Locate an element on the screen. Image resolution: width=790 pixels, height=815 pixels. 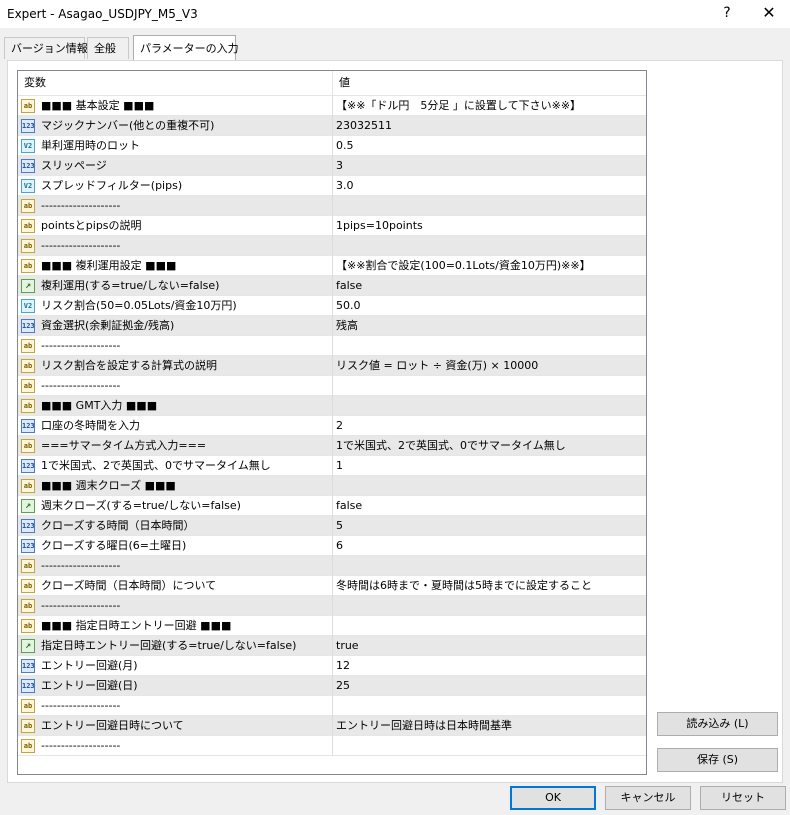
value-cell: 50.0 is located at coordinates (489, 306).